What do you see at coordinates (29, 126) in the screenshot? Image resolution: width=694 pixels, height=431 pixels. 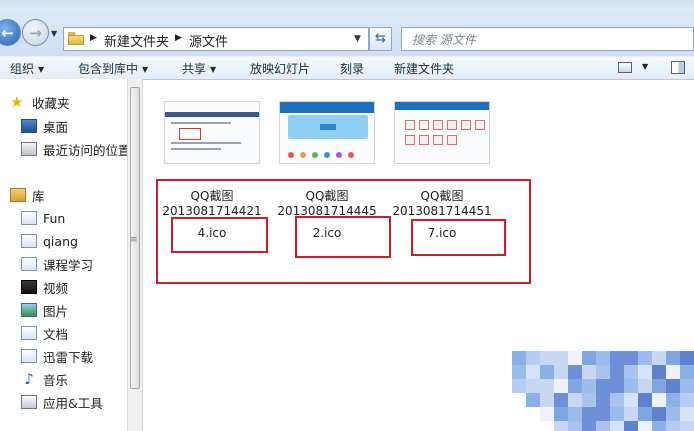 I see `desktop-icon` at bounding box center [29, 126].